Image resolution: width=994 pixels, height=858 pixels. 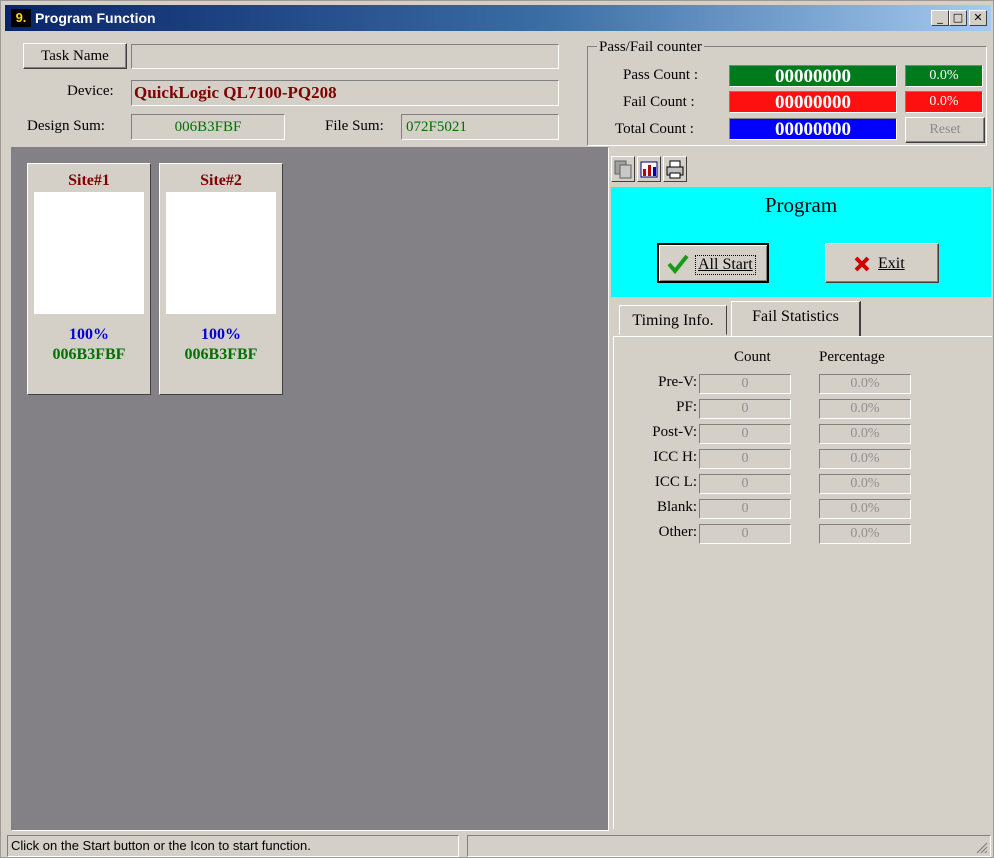 I want to click on total-count-label: Total Count :, so click(x=654, y=129).